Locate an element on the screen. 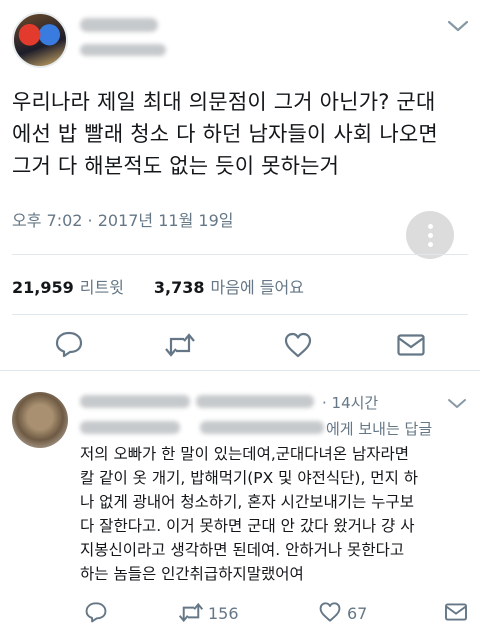  reply-actions: 156 67 is located at coordinates (240, 613).